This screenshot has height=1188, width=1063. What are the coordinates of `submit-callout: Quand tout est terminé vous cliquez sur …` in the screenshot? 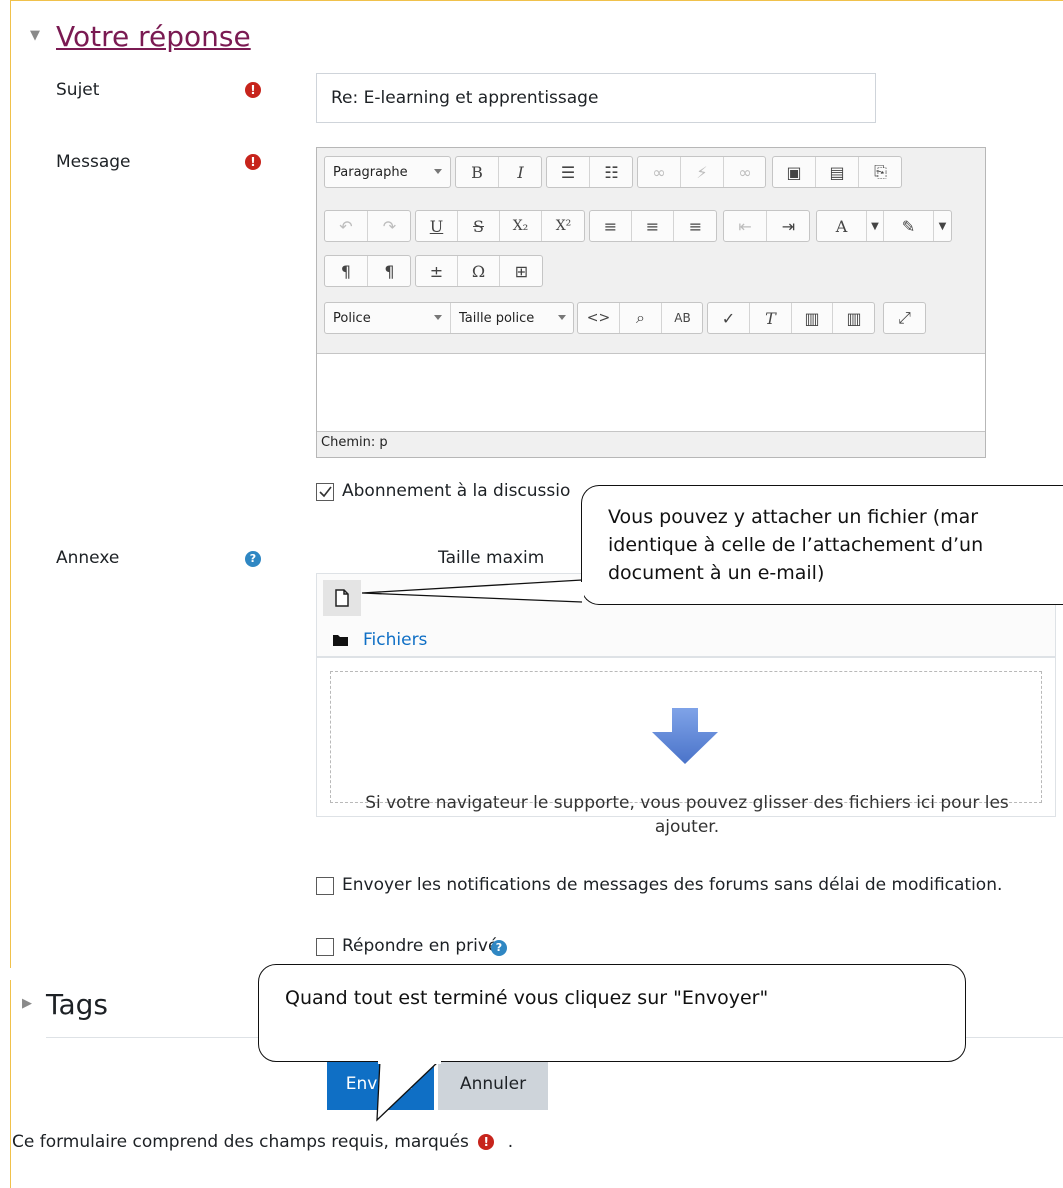 It's located at (612, 1013).